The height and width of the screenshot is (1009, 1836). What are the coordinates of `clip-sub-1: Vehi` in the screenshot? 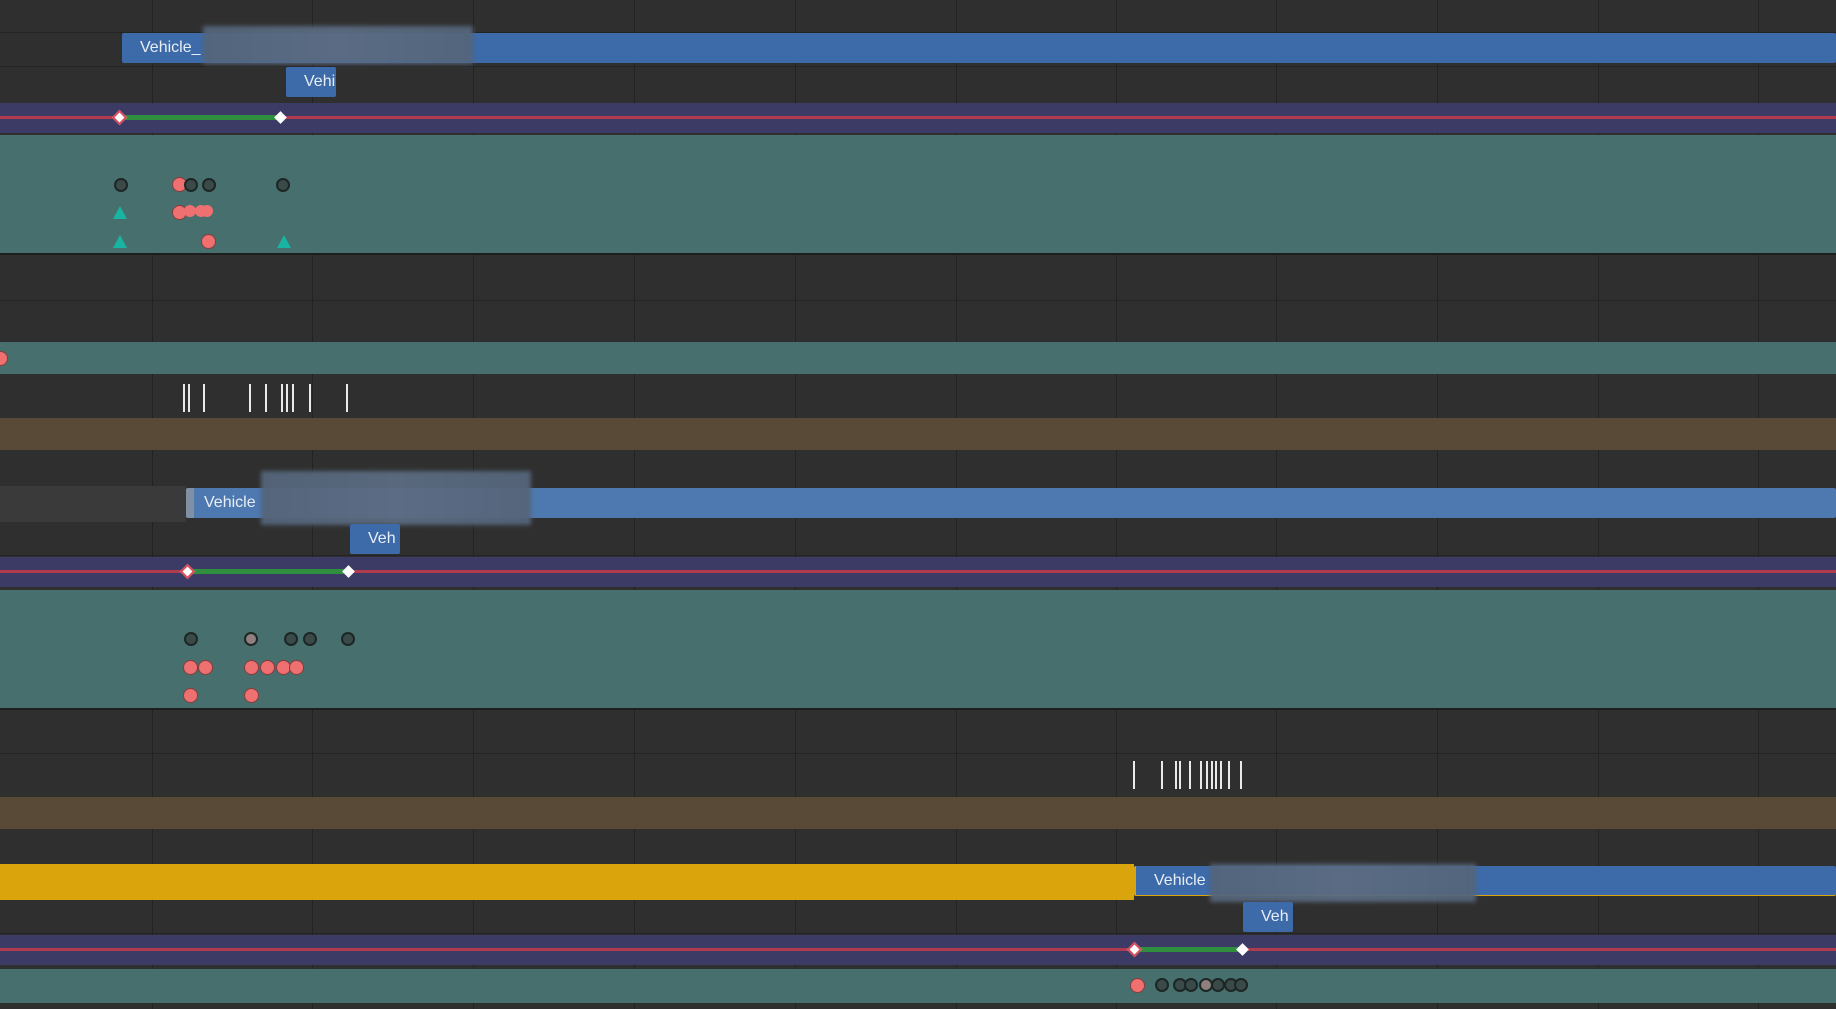 It's located at (311, 82).